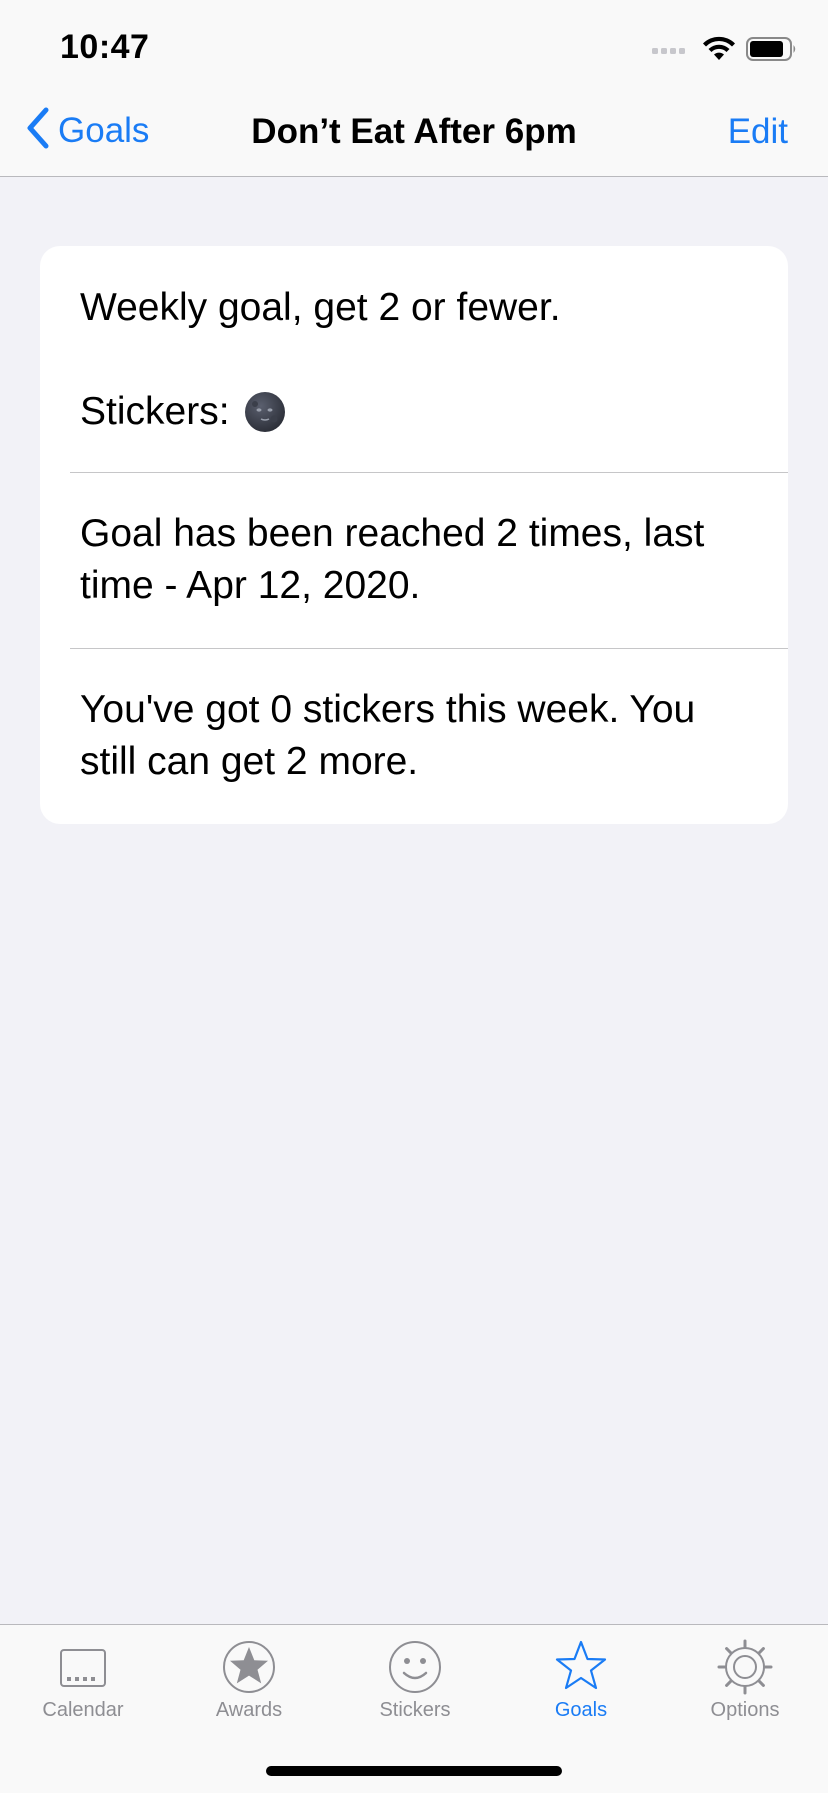  What do you see at coordinates (155, 411) in the screenshot?
I see `stickers-label: Stickers:` at bounding box center [155, 411].